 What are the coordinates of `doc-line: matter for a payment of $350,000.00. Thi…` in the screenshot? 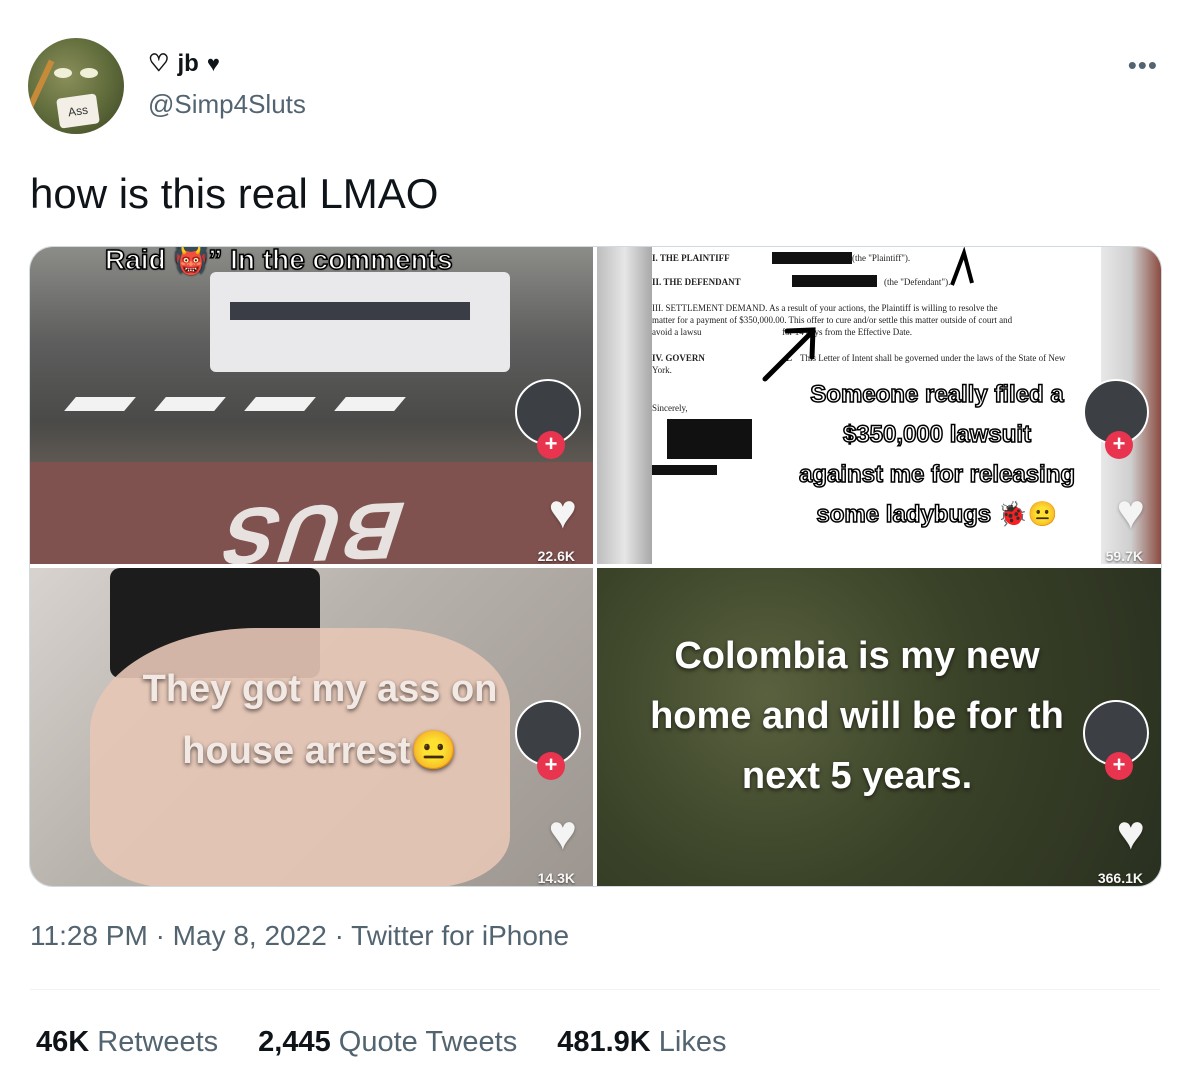 It's located at (832, 320).